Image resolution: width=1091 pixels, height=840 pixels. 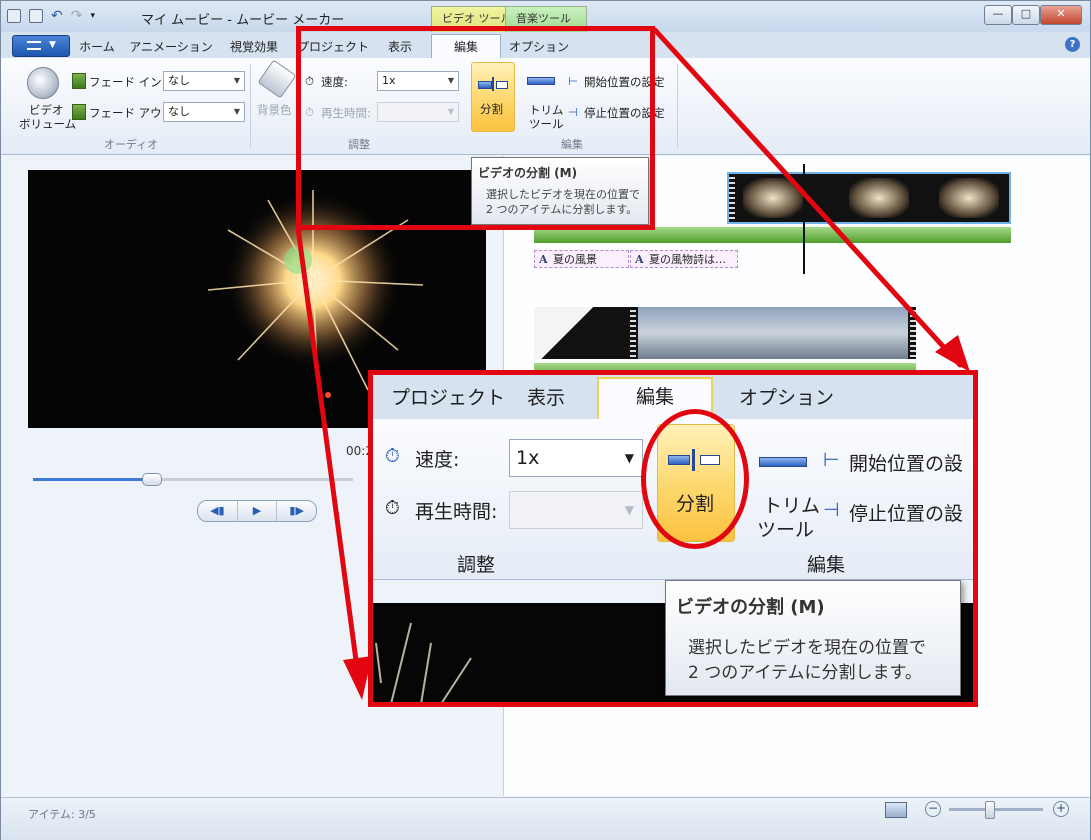 I want to click on arrow-head-left, so click(x=357, y=678).